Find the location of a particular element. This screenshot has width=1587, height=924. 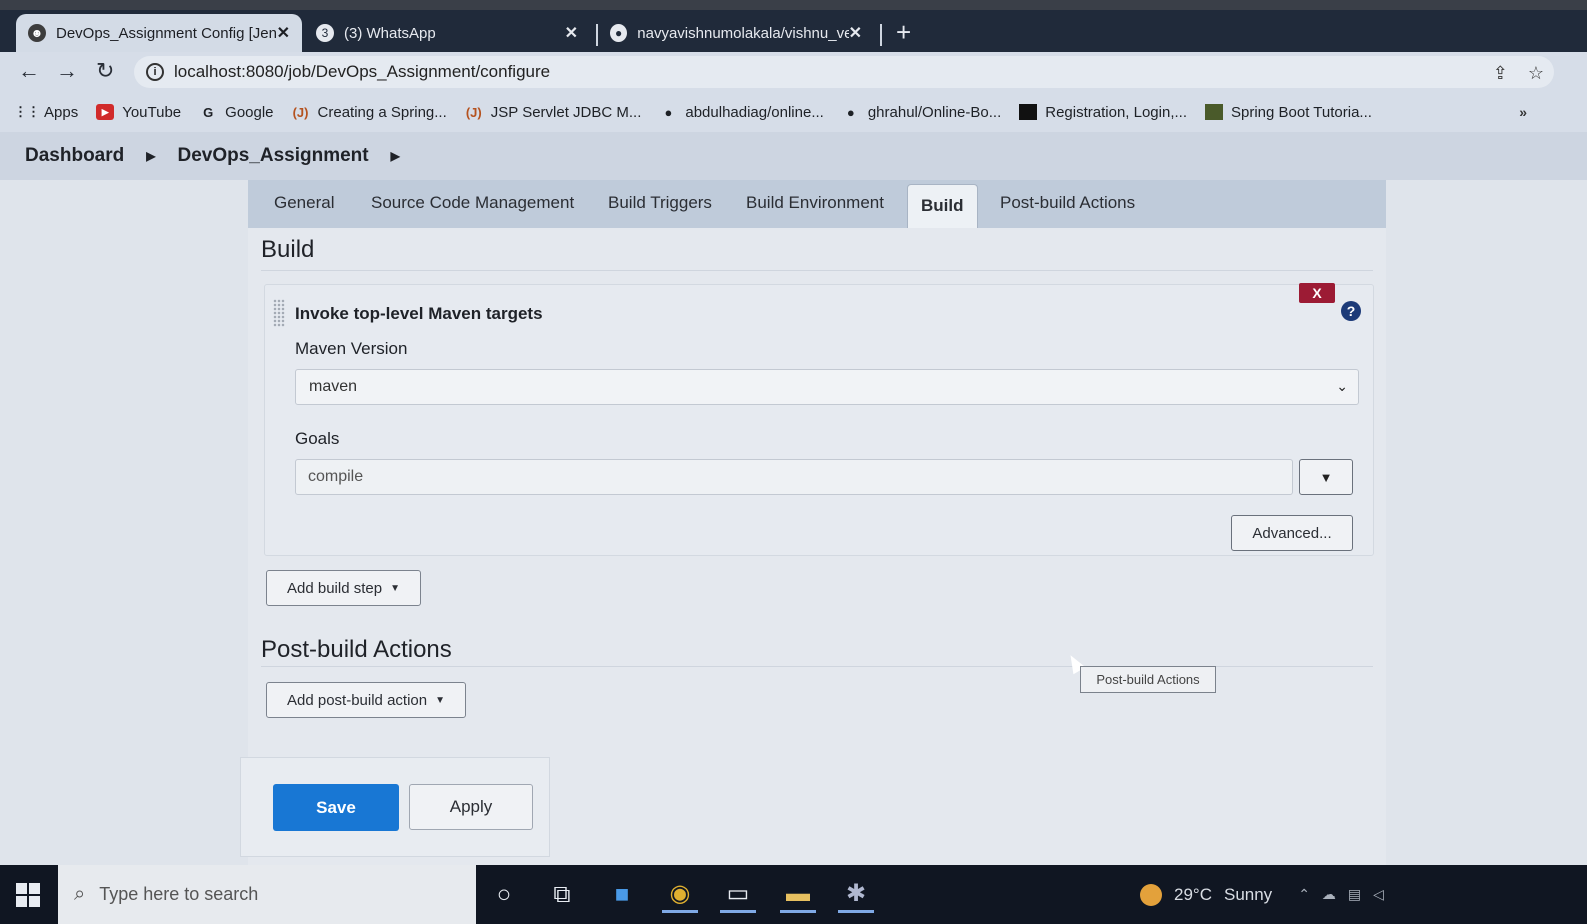

browser-tab-github: ● navyavishnumolakala/vishnu_ver ✕ is located at coordinates (736, 33).